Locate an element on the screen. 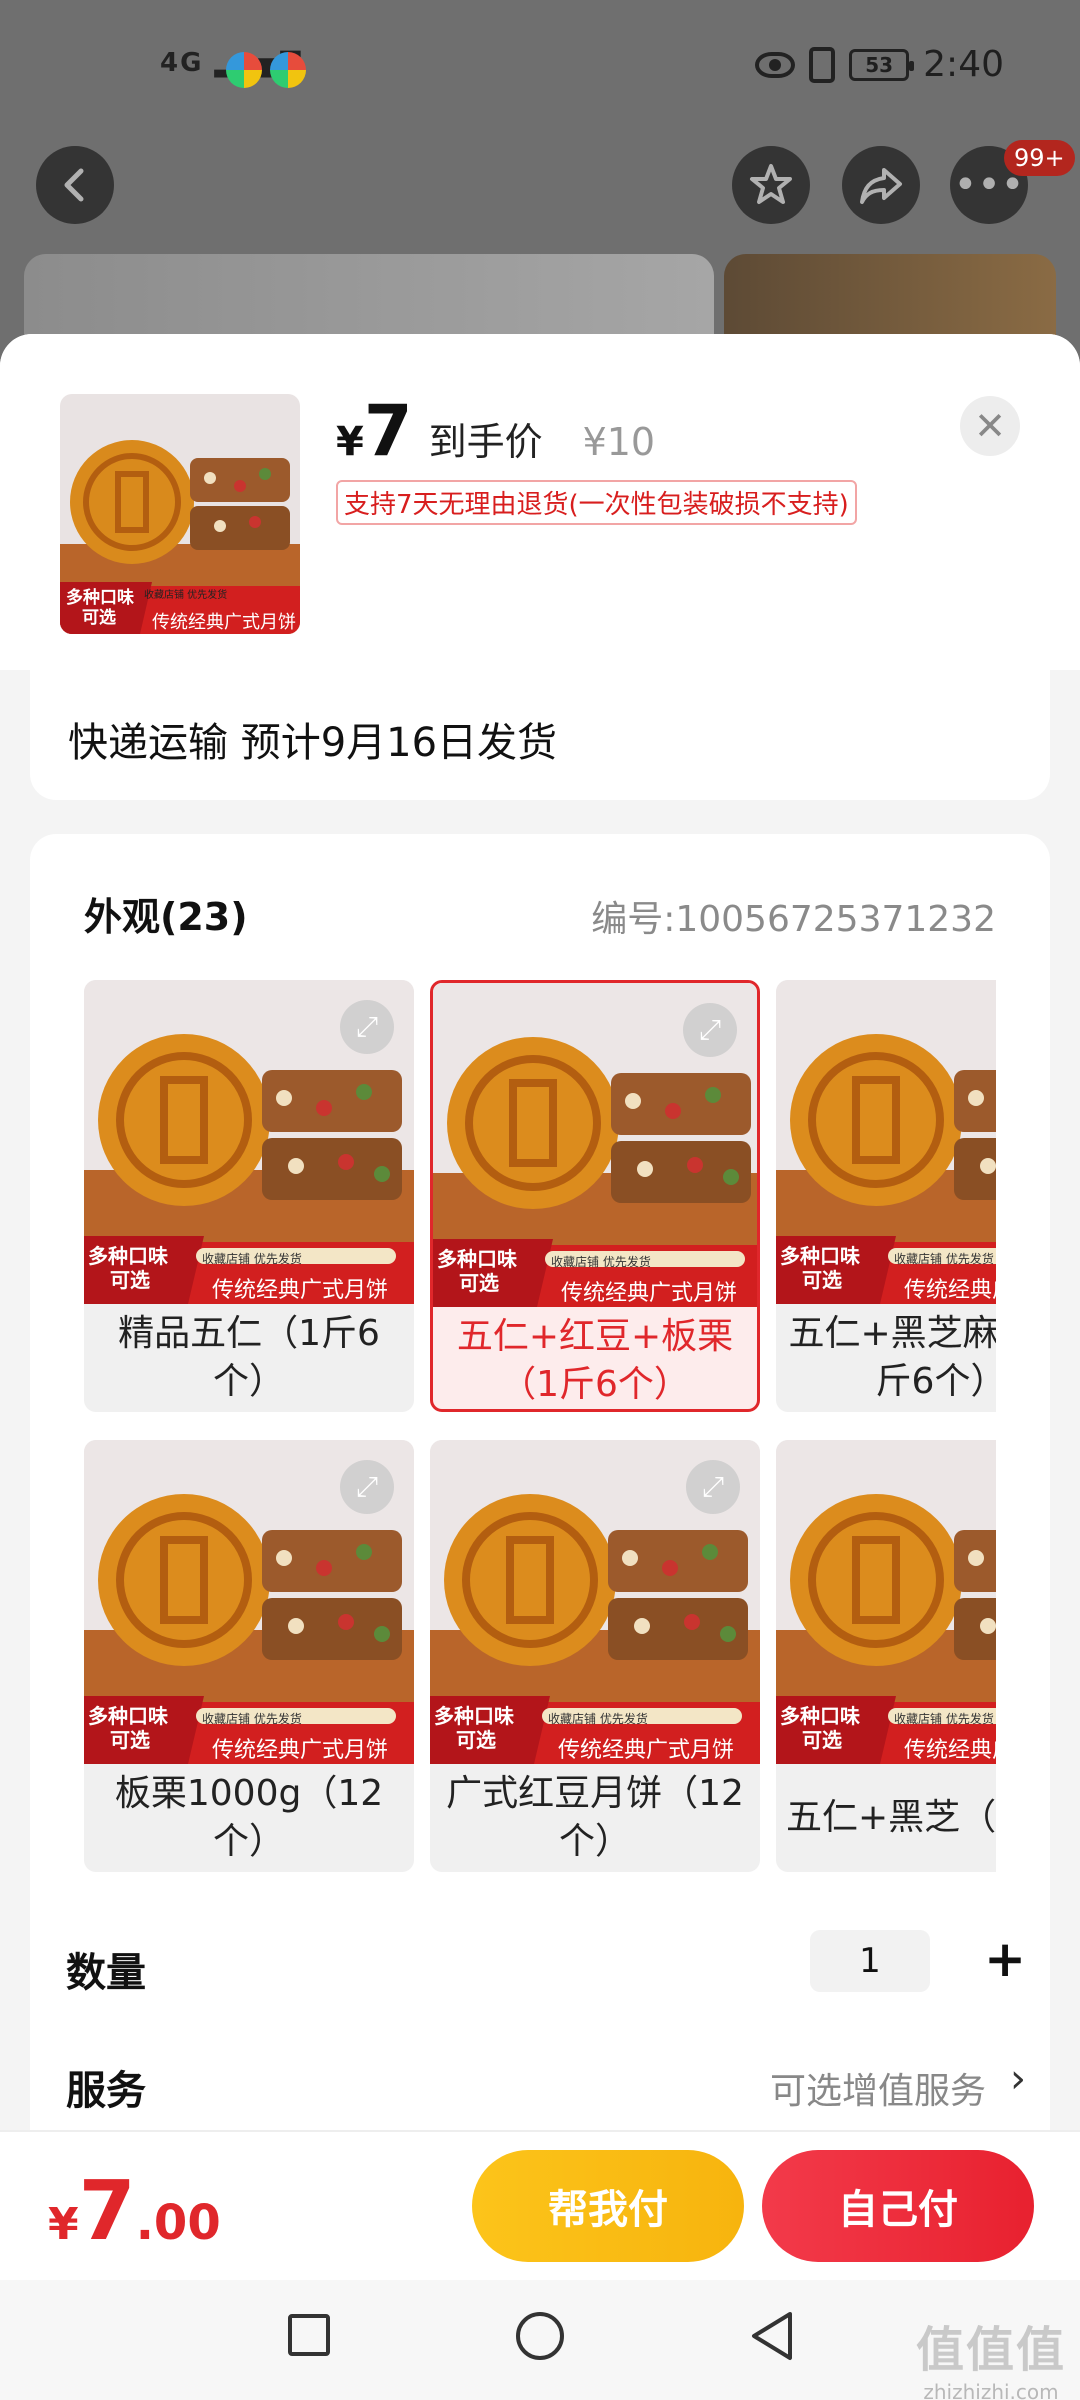 The image size is (1080, 2400). shipping-info: 快递运输 预计9月16日发货 is located at coordinates (313, 743).